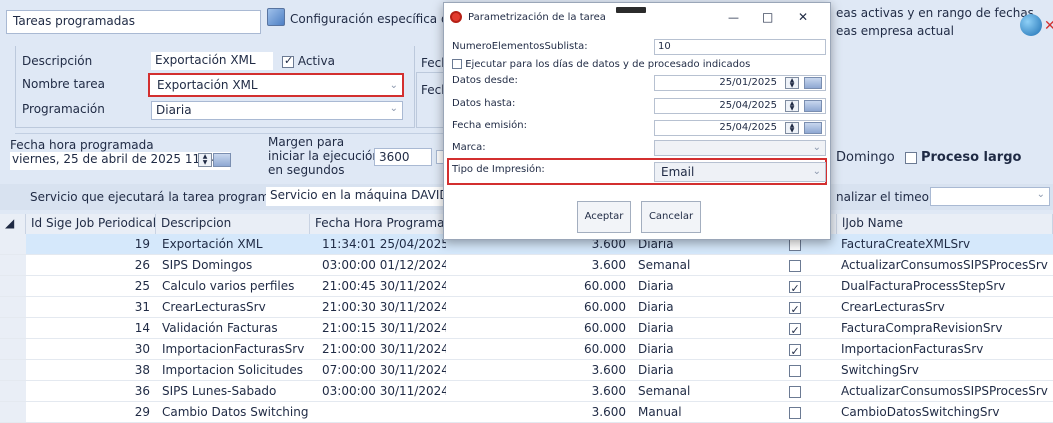  Describe the element at coordinates (91, 224) in the screenshot. I see `grid-header-id: Id Sige Job Periodically` at that location.